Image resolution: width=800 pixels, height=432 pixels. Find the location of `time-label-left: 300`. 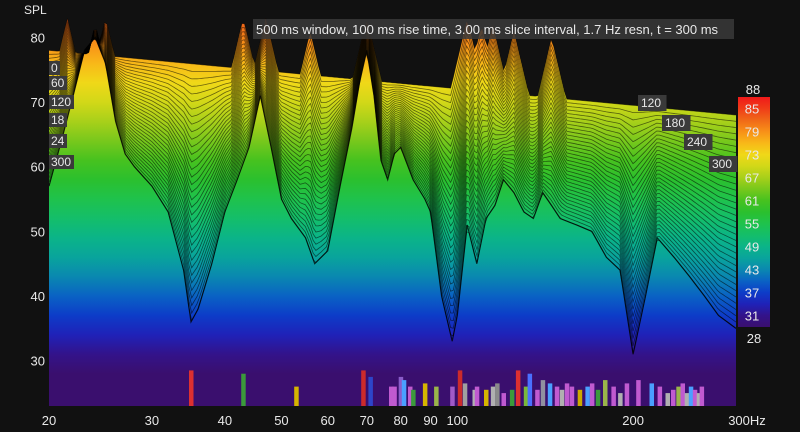

time-label-left: 300 is located at coordinates (61, 162).